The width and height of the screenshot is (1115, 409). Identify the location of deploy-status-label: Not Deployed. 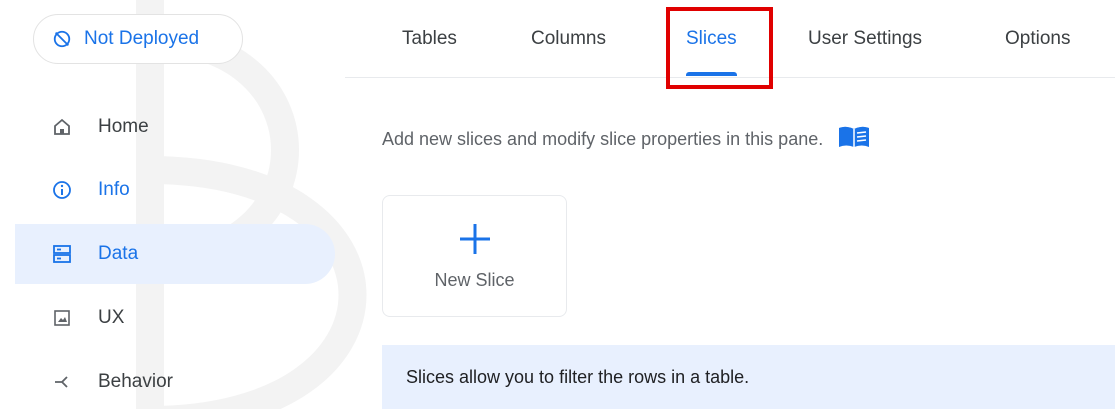
(142, 38).